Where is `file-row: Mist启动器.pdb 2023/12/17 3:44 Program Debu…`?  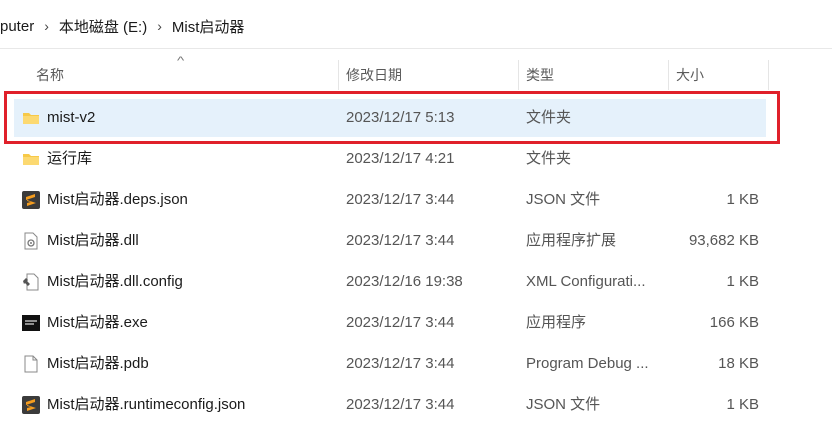 file-row: Mist启动器.pdb 2023/12/17 3:44 Program Debu… is located at coordinates (390, 364).